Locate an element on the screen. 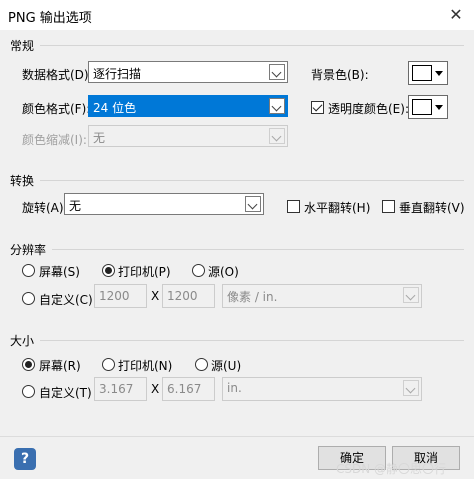 This screenshot has width=474, height=479. data-format-value: 逐行扫描 is located at coordinates (117, 74).